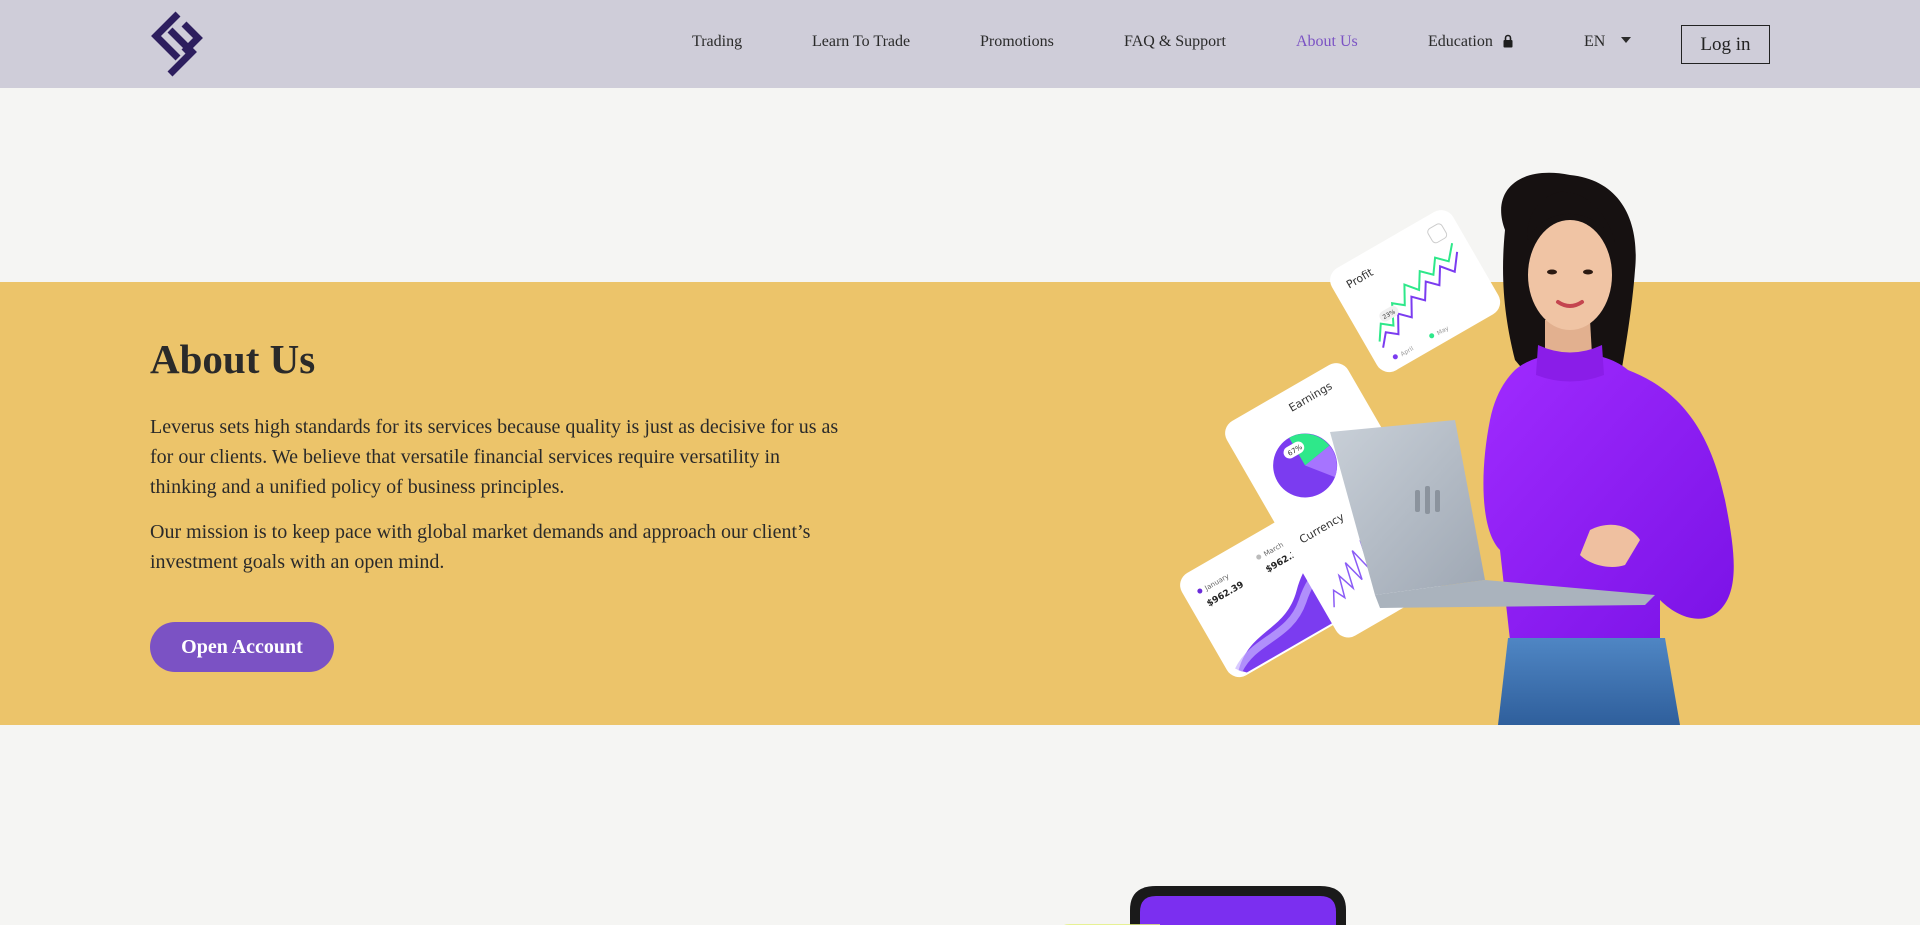  What do you see at coordinates (717, 42) in the screenshot?
I see `nav-trading: Trading` at bounding box center [717, 42].